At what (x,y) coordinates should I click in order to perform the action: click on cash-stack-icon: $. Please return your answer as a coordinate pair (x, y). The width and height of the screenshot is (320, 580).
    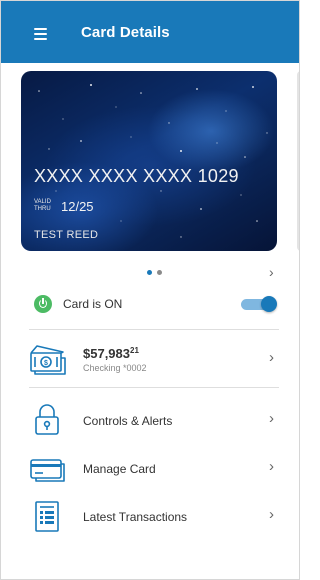
    Looking at the image, I should click on (48, 360).